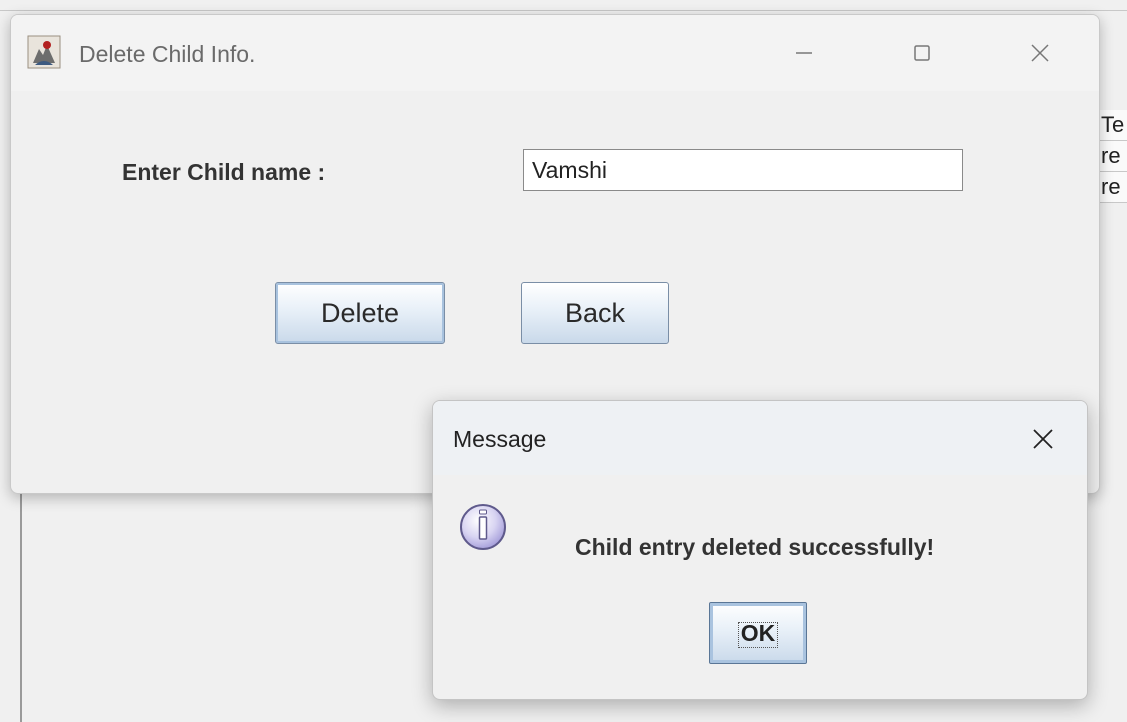 The width and height of the screenshot is (1127, 722). I want to click on maximize-button, so click(922, 53).